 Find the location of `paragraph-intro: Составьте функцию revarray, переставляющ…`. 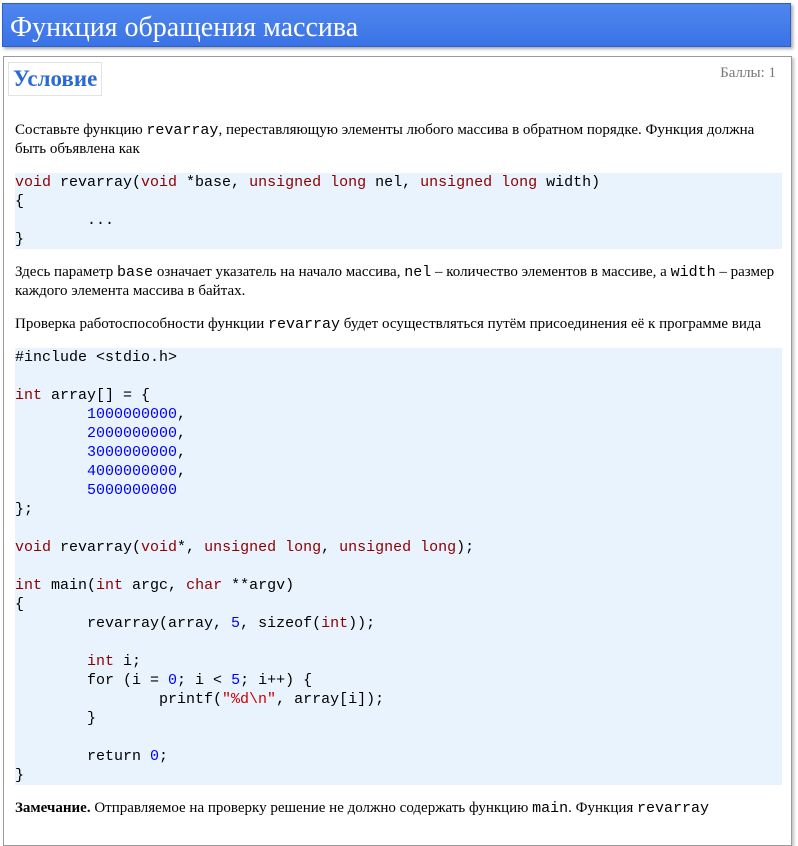

paragraph-intro: Составьте функцию revarray, переставляющ… is located at coordinates (385, 139).